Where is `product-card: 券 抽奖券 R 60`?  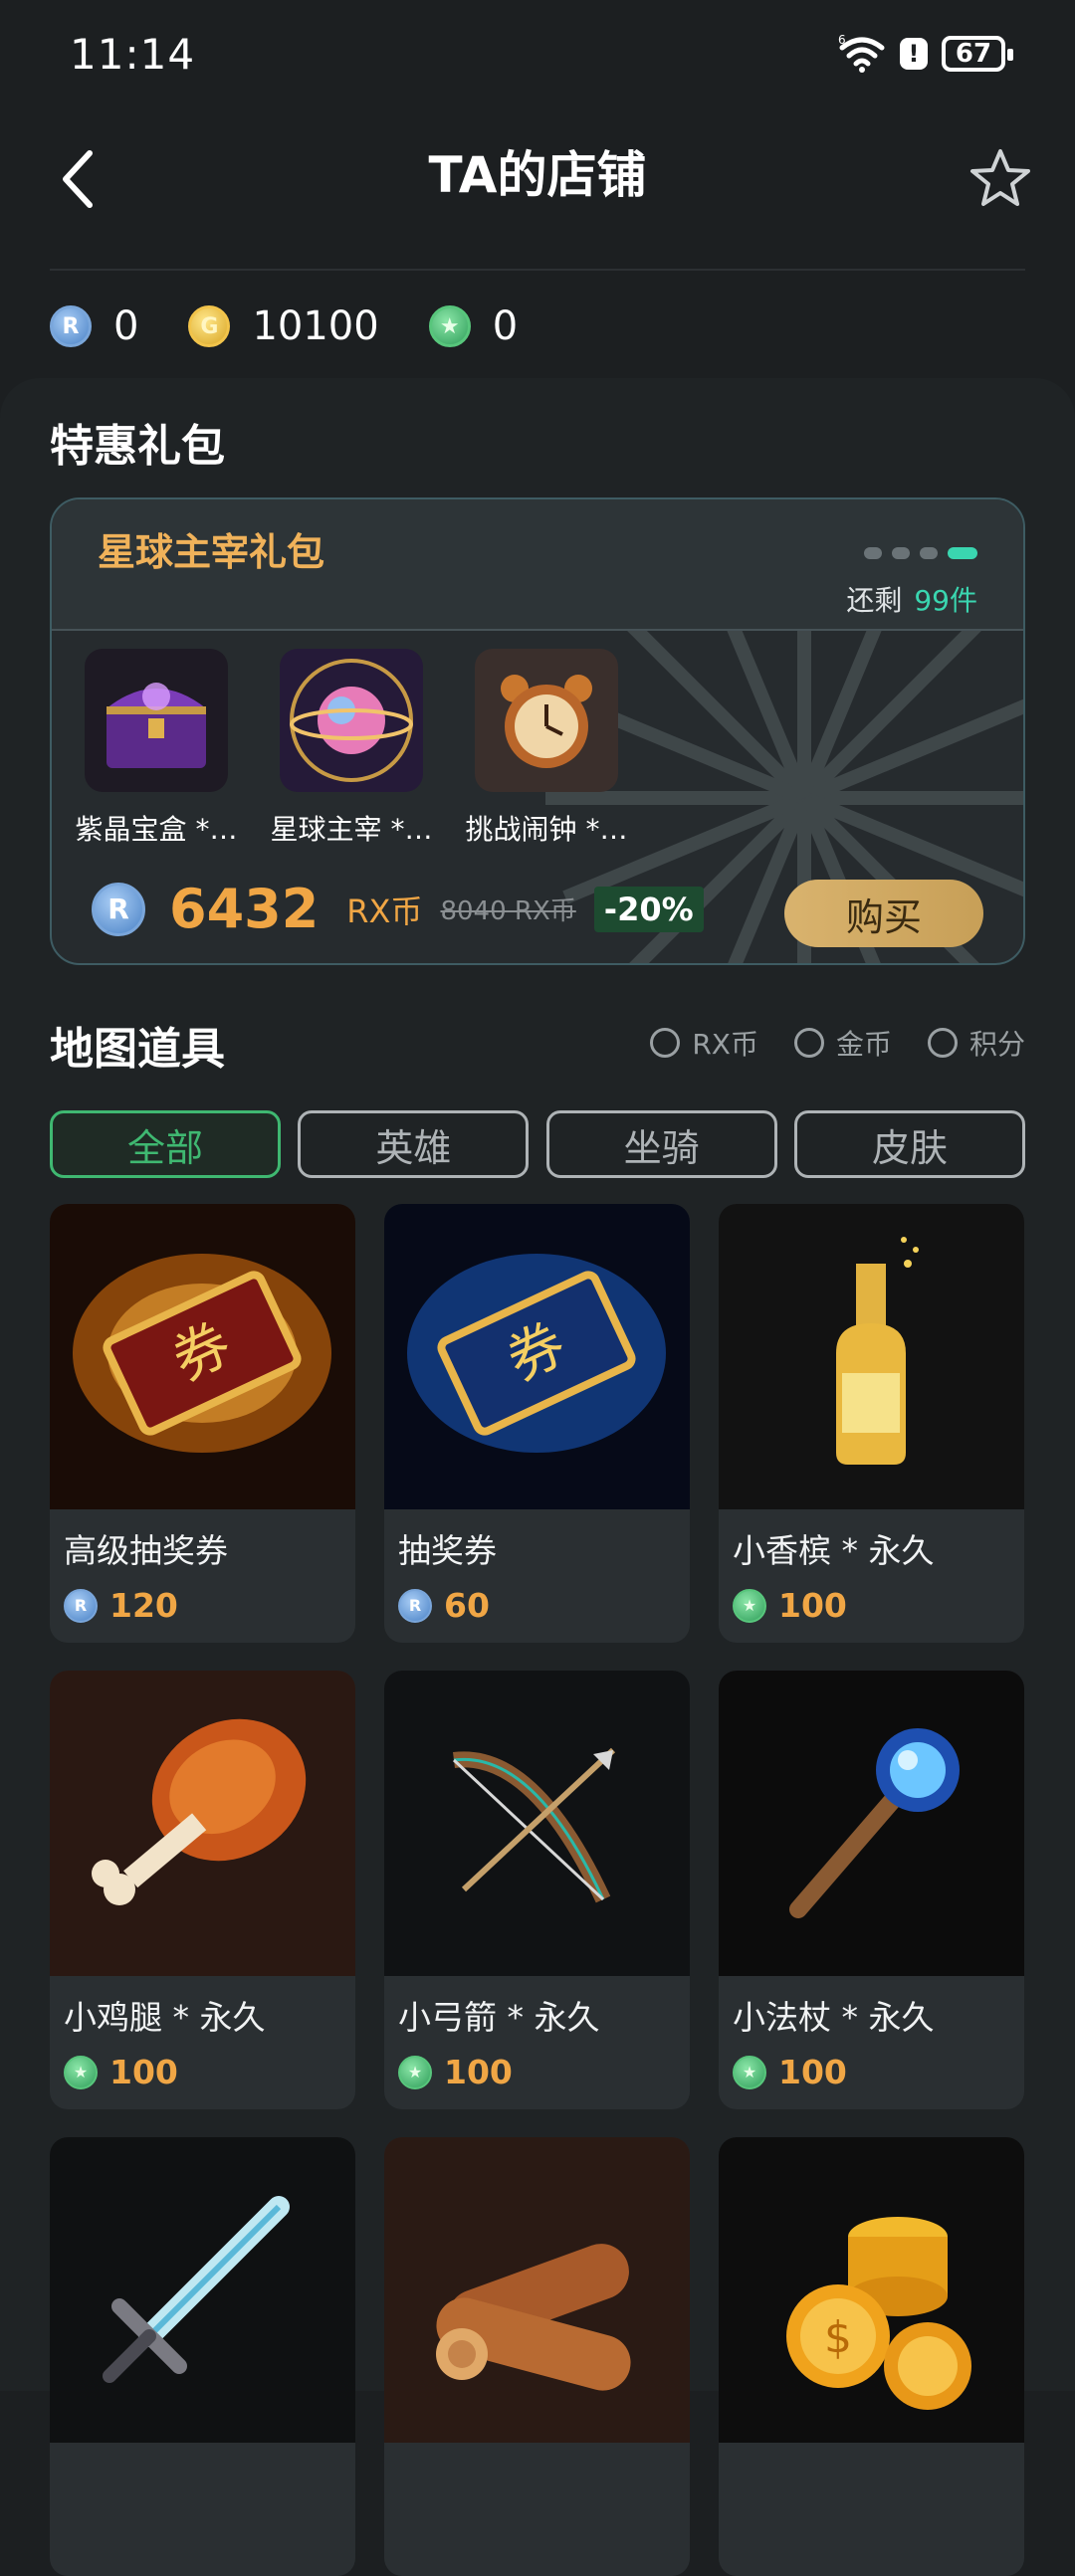
product-card: 券 抽奖券 R 60 is located at coordinates (537, 1423).